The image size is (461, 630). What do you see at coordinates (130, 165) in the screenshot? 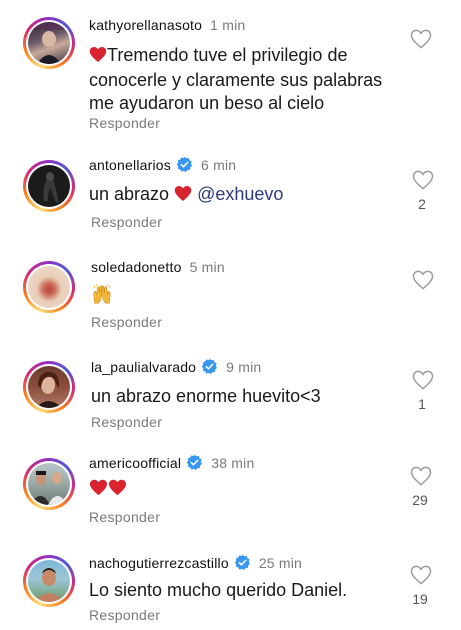
I see `username: antonellarios` at bounding box center [130, 165].